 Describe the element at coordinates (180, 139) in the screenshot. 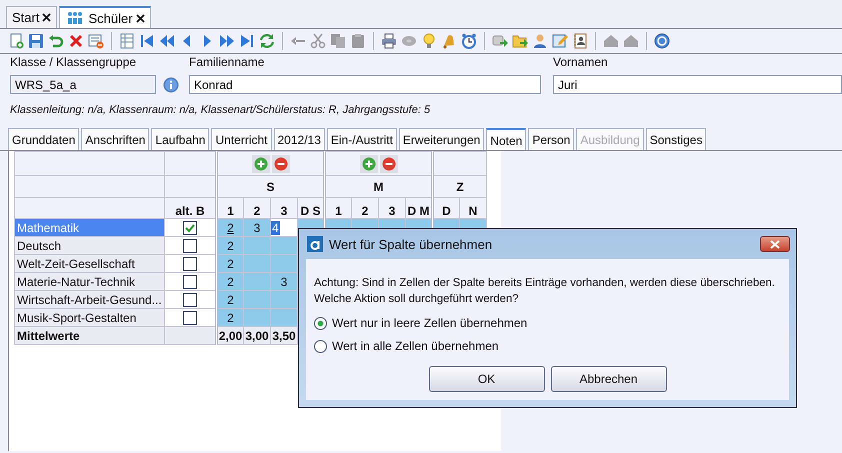

I see `tab: Laufbahn` at that location.